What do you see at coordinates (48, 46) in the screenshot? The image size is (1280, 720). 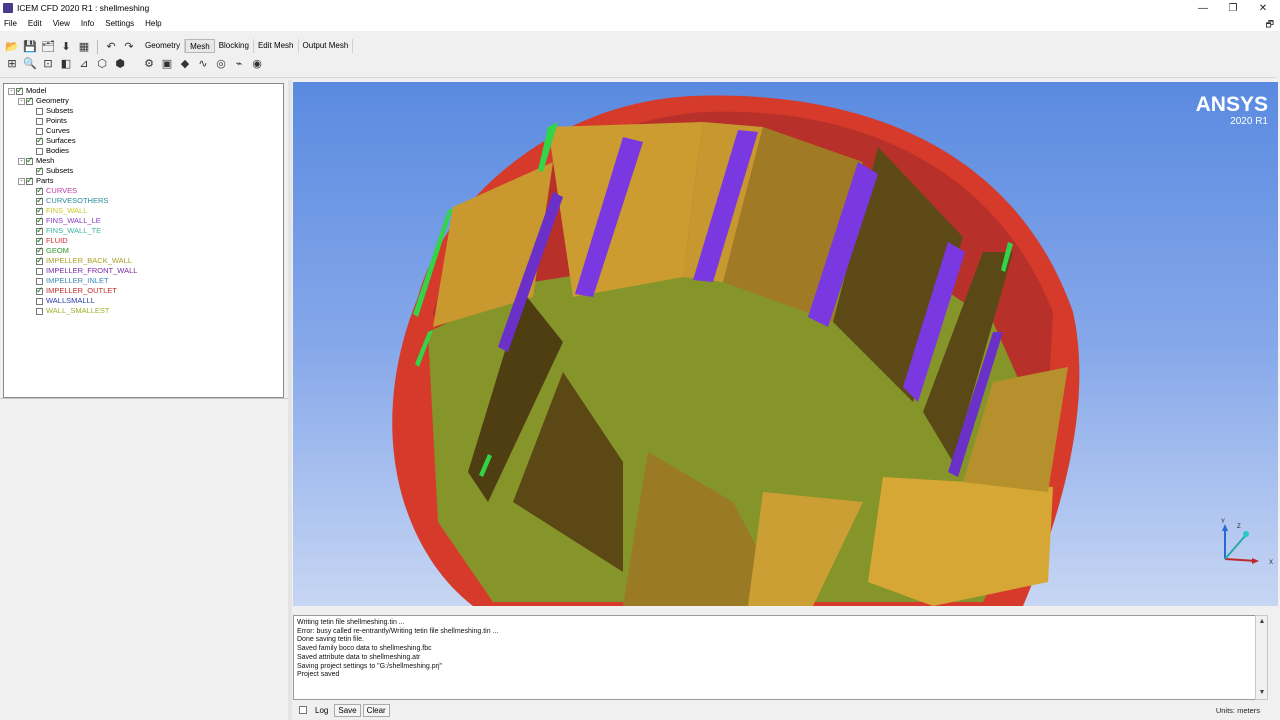 I see `save-project-icon: 🗂` at bounding box center [48, 46].